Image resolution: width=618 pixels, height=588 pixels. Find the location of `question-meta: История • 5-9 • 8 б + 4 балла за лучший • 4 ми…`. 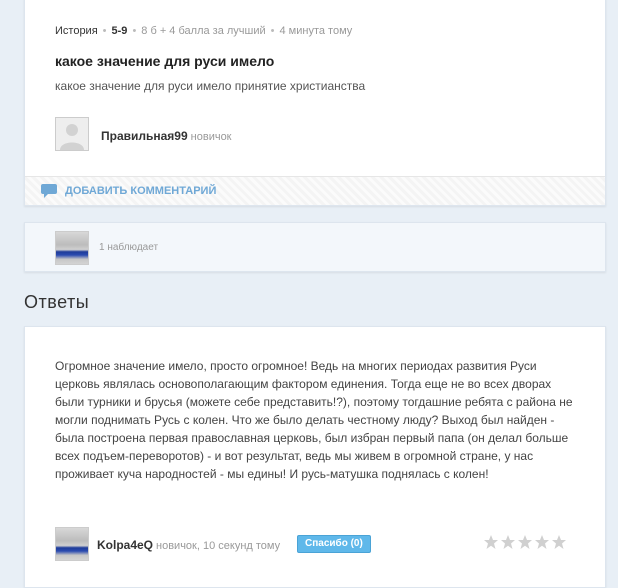

question-meta: История • 5-9 • 8 б + 4 балла за лучший • 4 ми… is located at coordinates (203, 31).